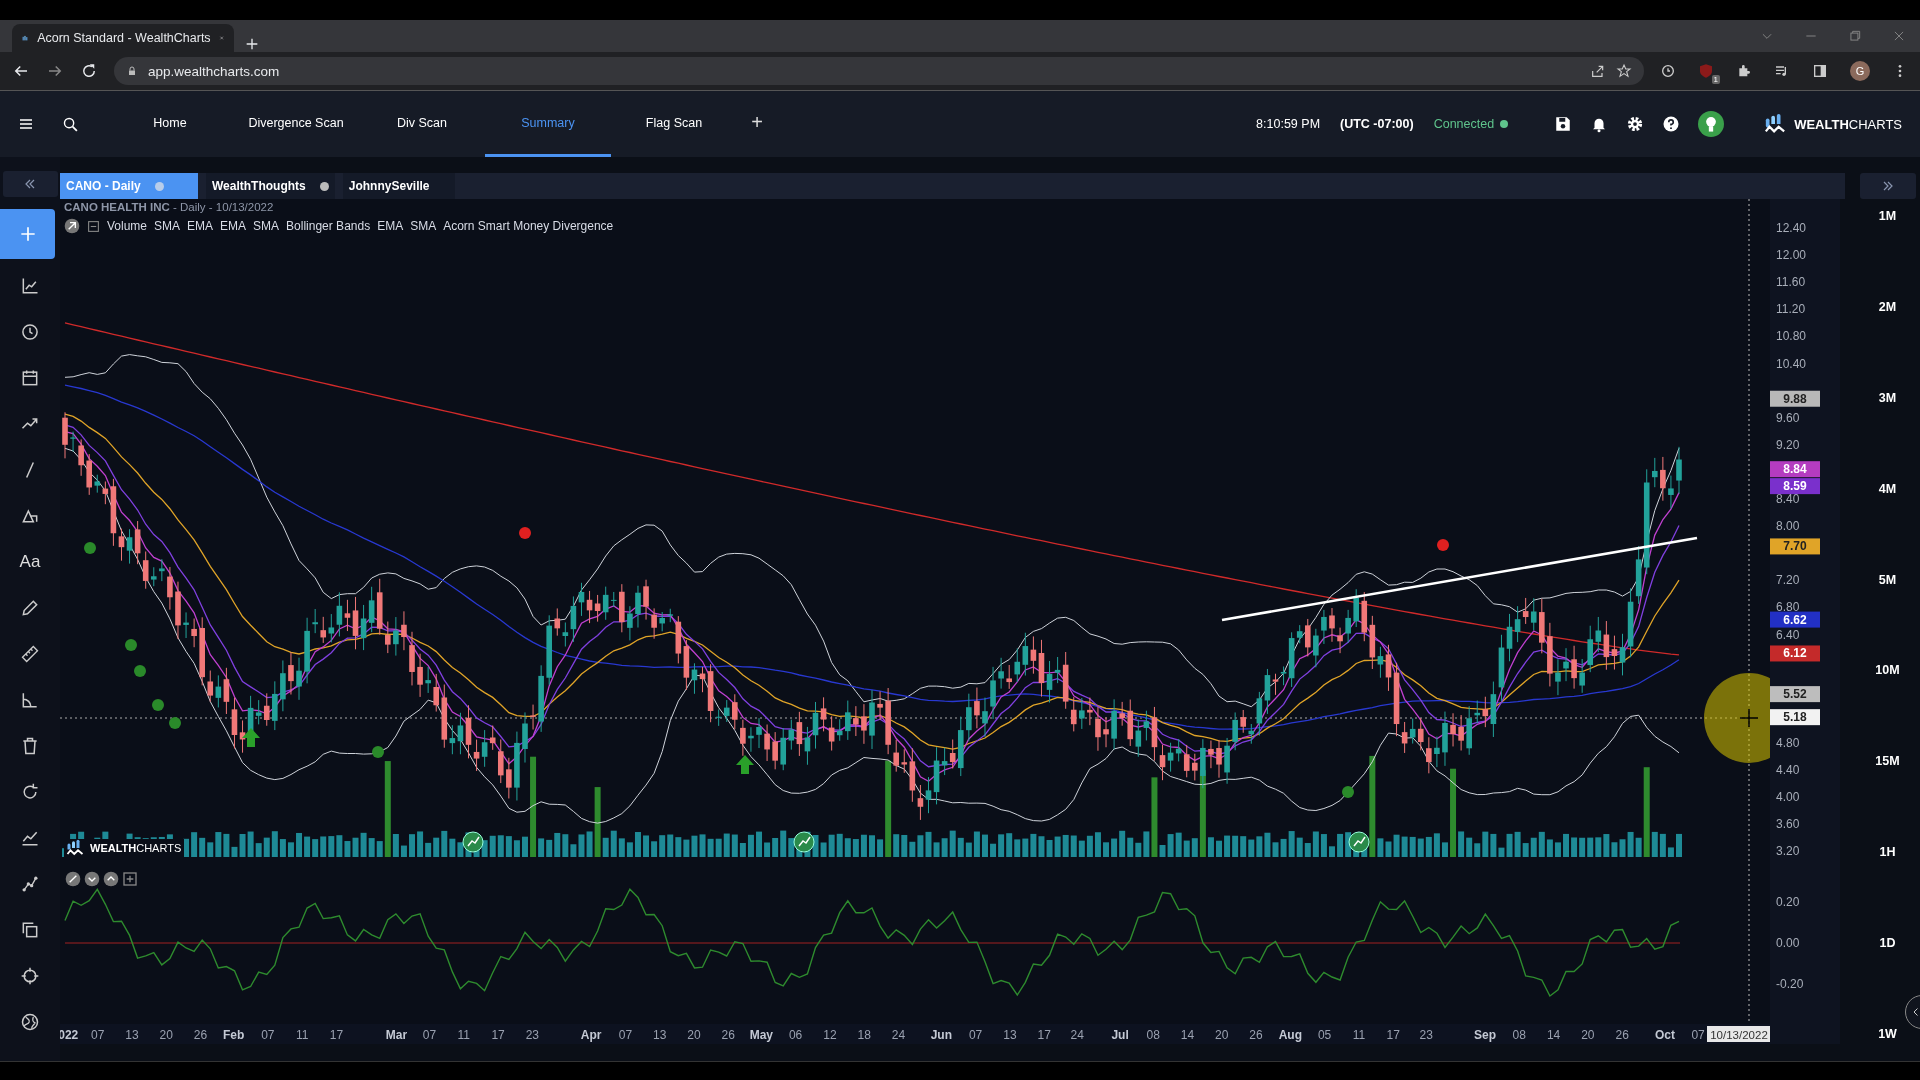 This screenshot has height=1080, width=1920. I want to click on restore-icon, so click(1855, 36).